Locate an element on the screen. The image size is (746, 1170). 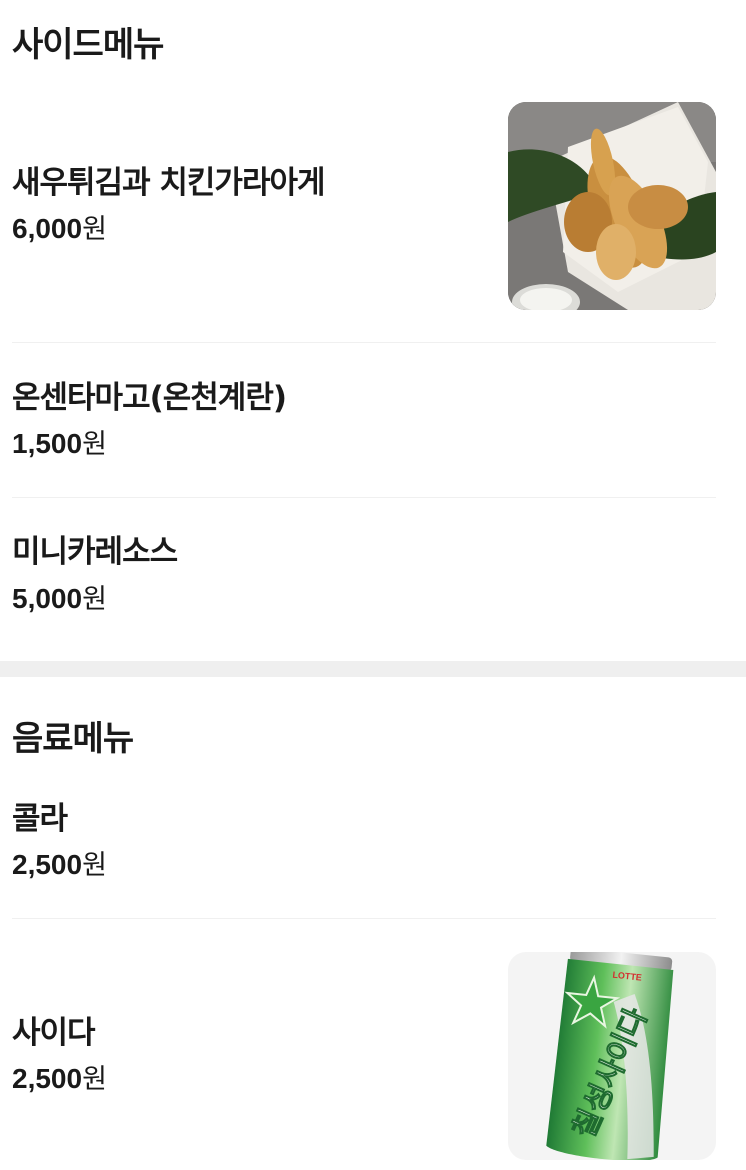
section-title-side-menu: 사이드메뉴 is located at coordinates (88, 45).